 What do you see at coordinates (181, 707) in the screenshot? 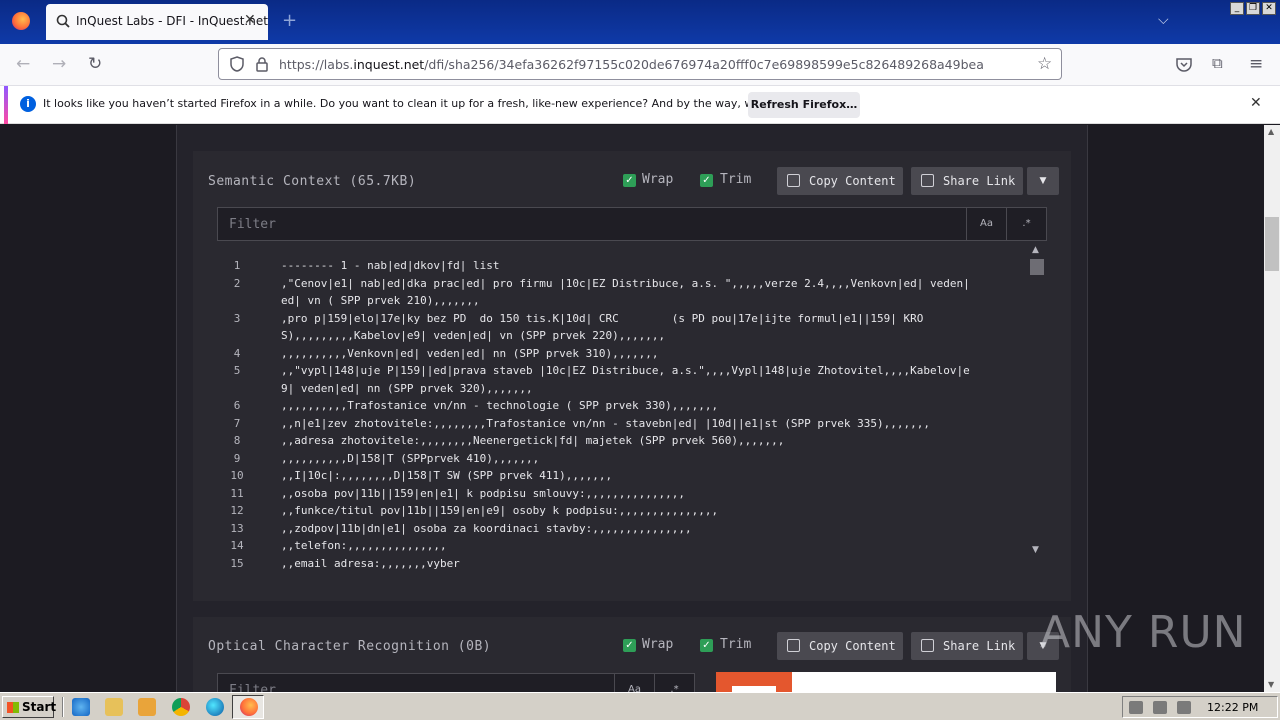
I see `chrome-icon` at bounding box center [181, 707].